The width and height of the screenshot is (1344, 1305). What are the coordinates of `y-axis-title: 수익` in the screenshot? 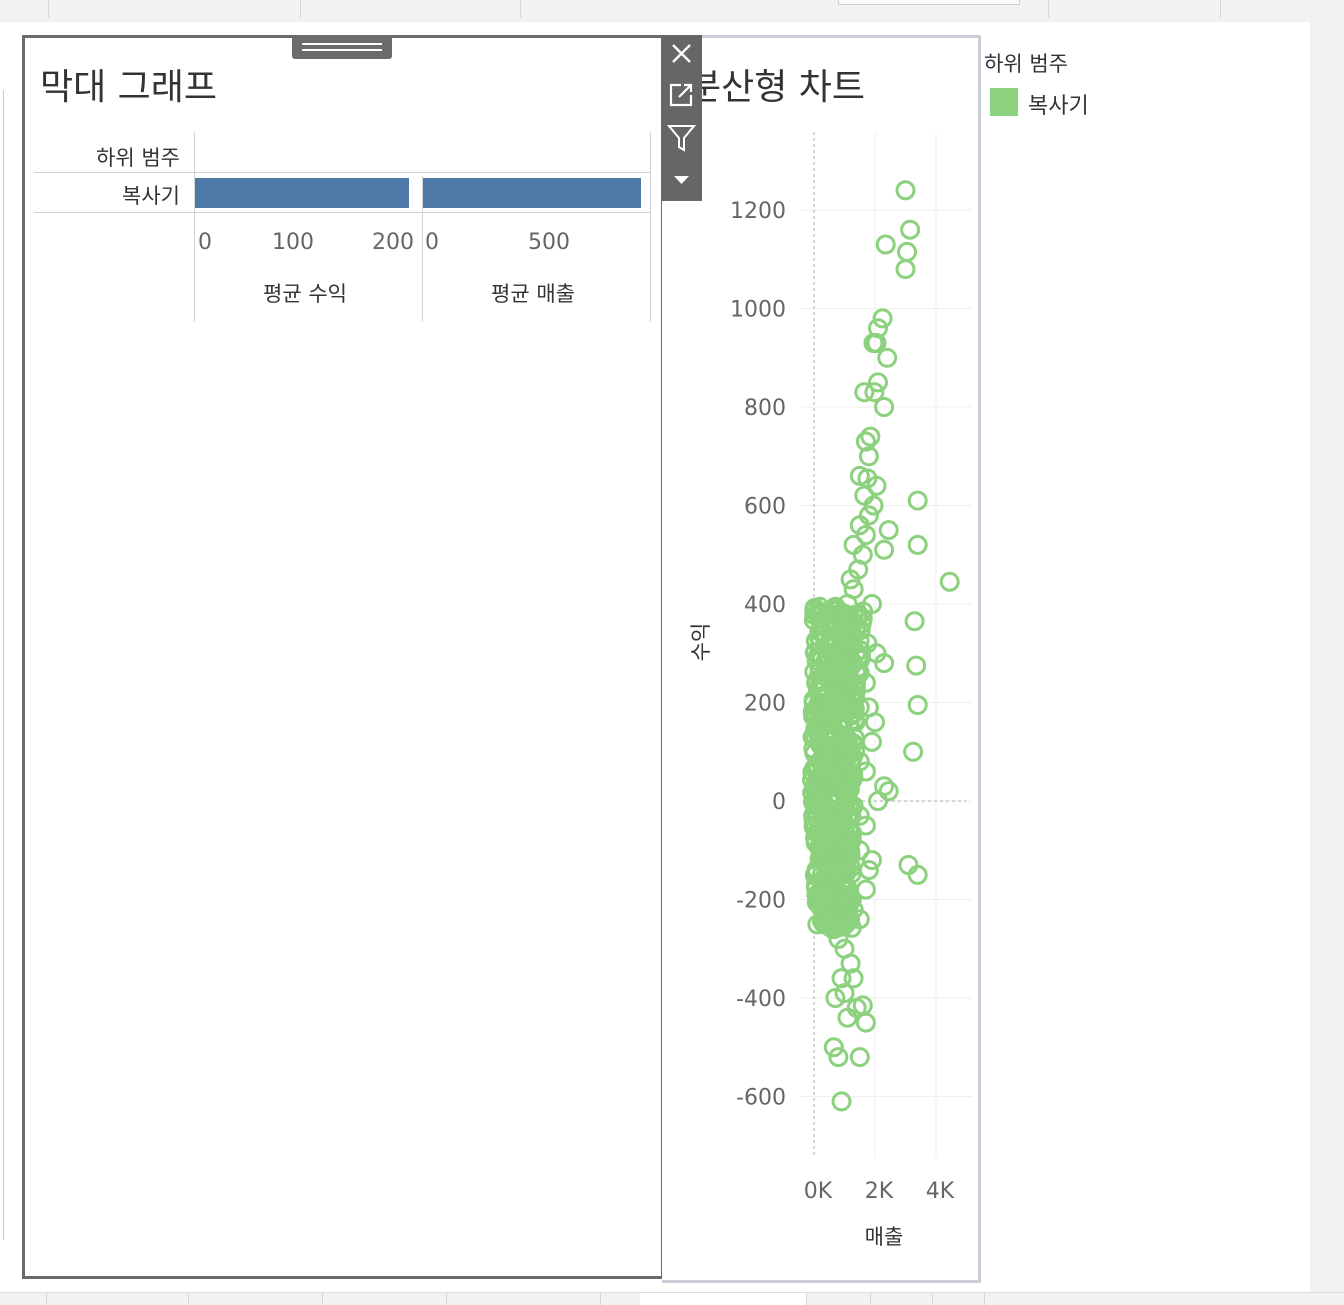 It's located at (701, 642).